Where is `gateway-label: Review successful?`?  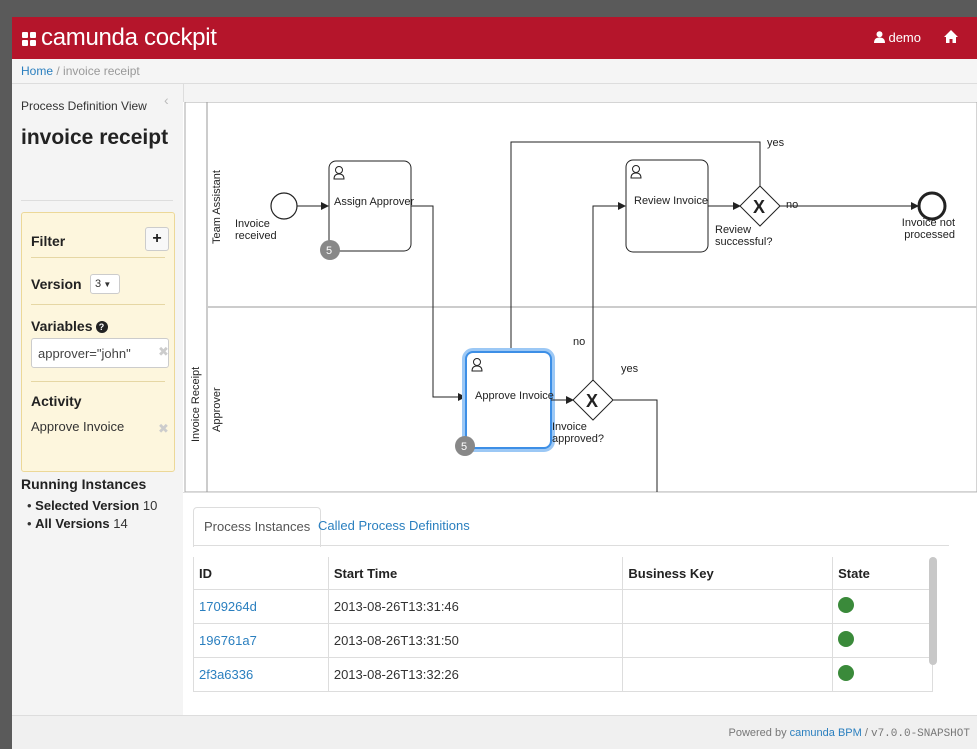
gateway-label: Review successful? is located at coordinates (743, 236).